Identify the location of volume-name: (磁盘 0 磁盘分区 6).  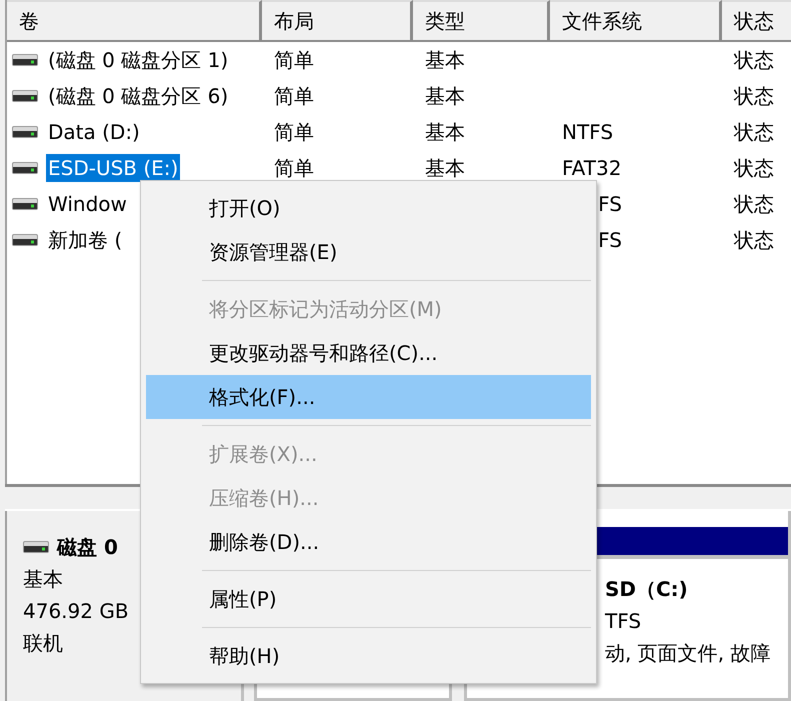
(138, 96).